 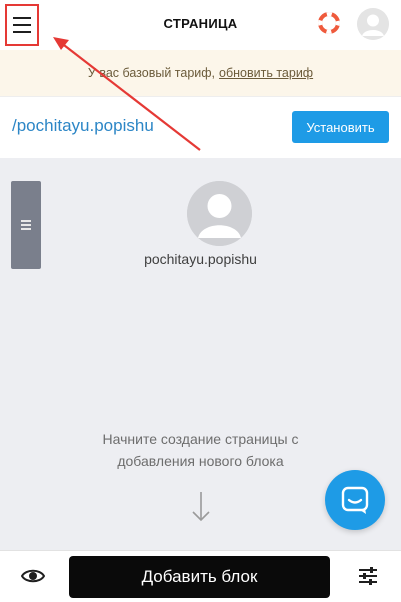 What do you see at coordinates (201, 507) in the screenshot?
I see `arrow-down-icon` at bounding box center [201, 507].